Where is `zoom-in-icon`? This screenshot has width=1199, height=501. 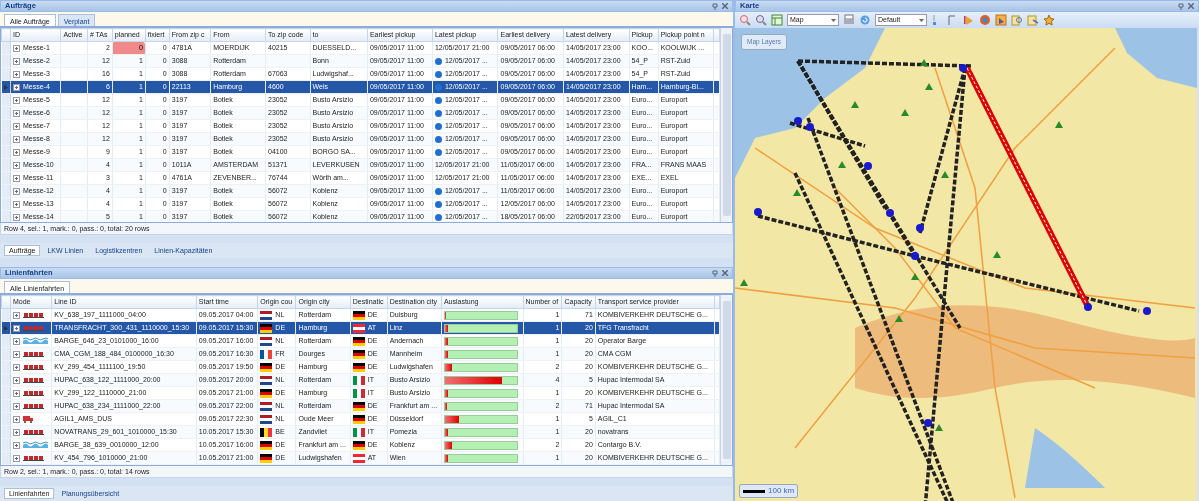
zoom-in-icon is located at coordinates (745, 20).